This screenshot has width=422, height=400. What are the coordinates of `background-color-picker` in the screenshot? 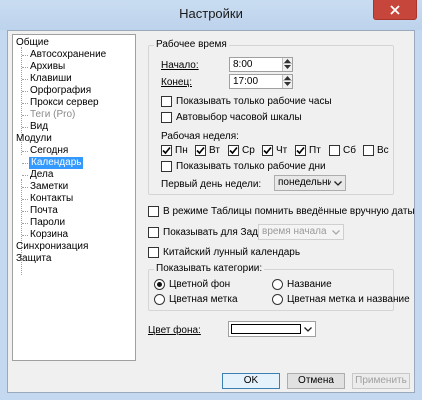 It's located at (272, 329).